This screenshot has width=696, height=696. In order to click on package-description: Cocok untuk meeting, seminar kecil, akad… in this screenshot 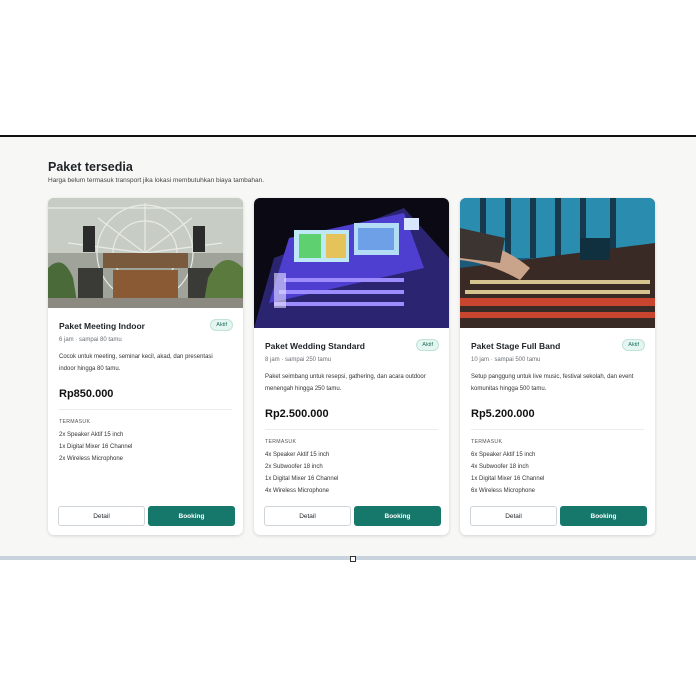, I will do `click(136, 363)`.